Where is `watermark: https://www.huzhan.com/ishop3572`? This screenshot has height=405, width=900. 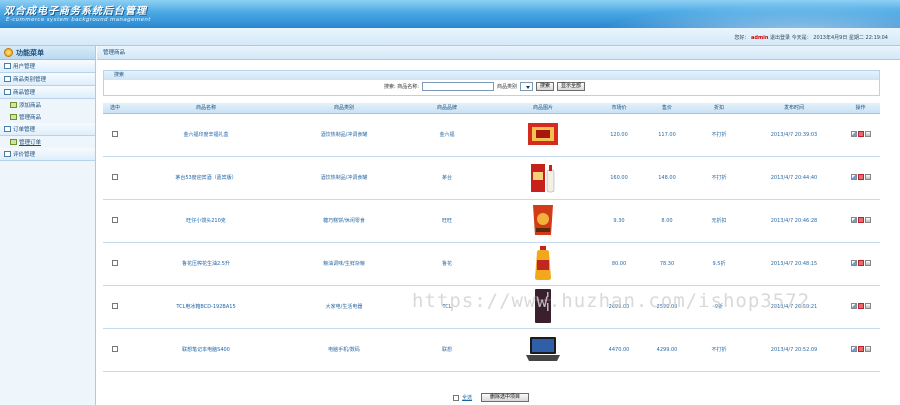 watermark: https://www.huzhan.com/ishop3572 is located at coordinates (611, 301).